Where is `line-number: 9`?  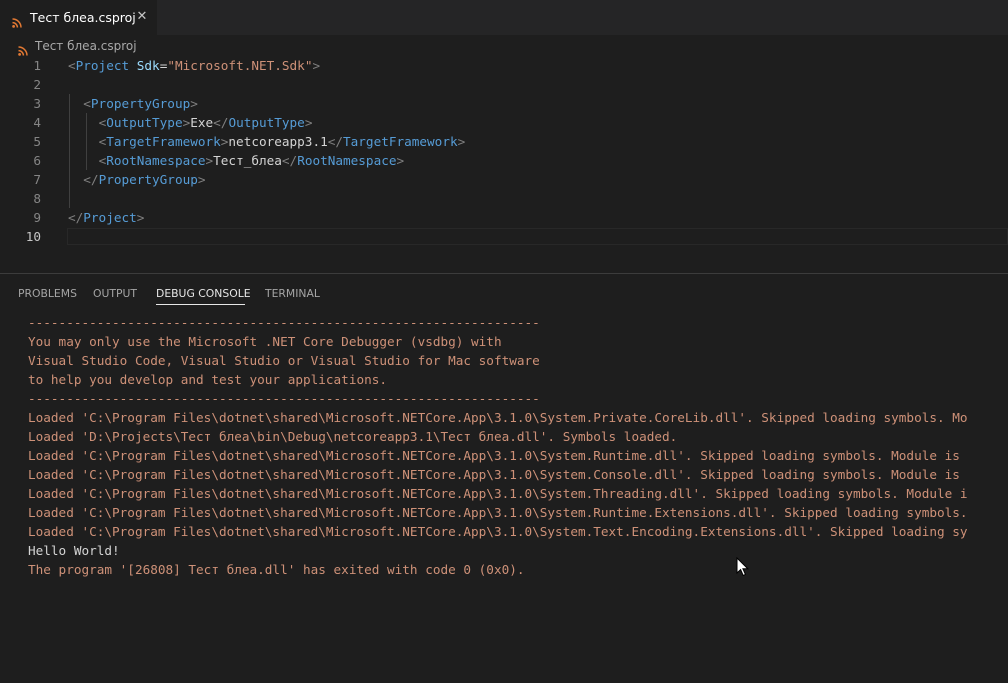
line-number: 9 is located at coordinates (37, 217).